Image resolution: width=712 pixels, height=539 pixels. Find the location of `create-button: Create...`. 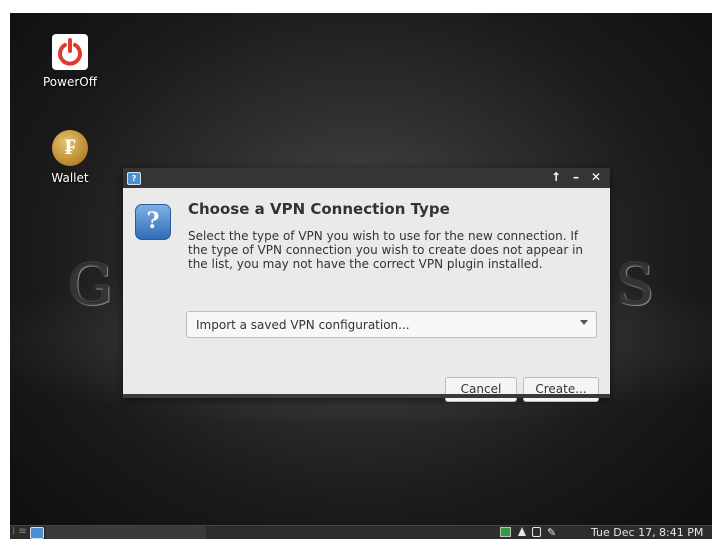

create-button: Create... is located at coordinates (561, 389).